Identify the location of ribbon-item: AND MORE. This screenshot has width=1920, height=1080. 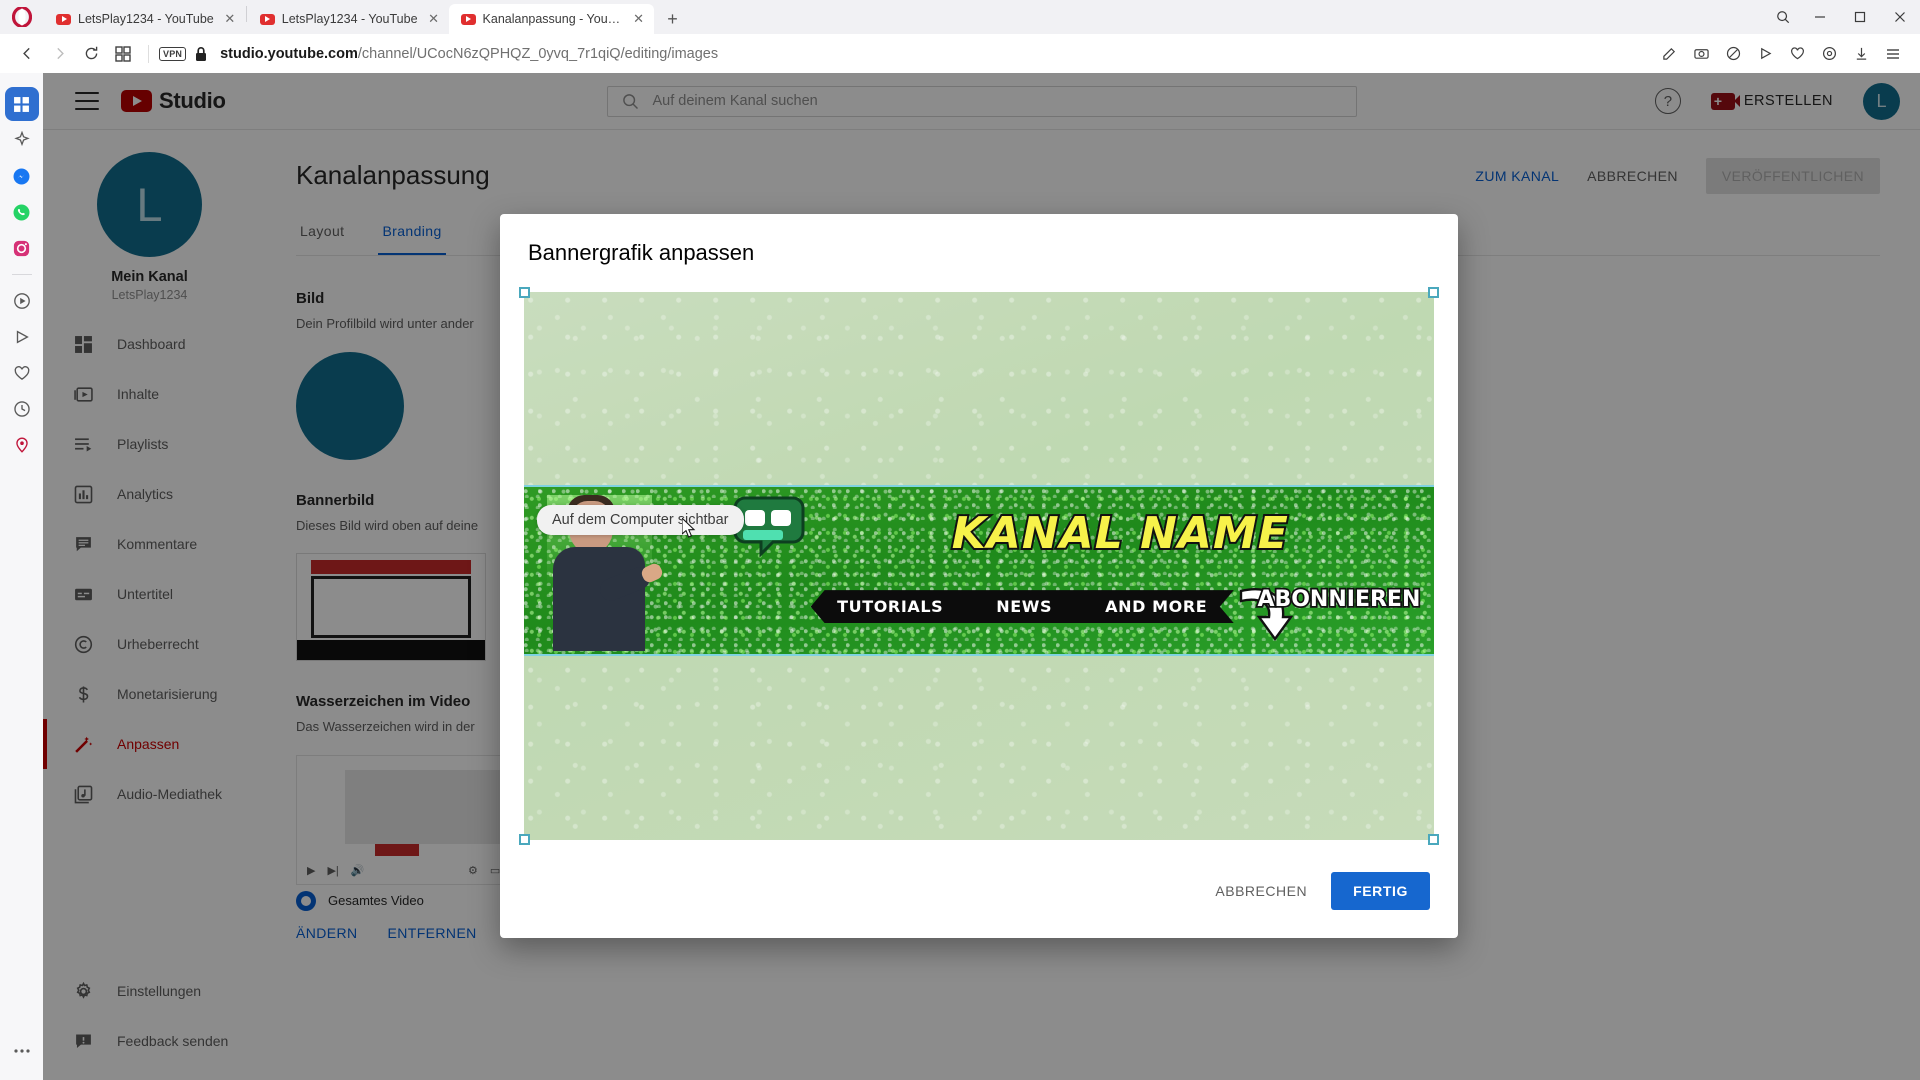
(1156, 607).